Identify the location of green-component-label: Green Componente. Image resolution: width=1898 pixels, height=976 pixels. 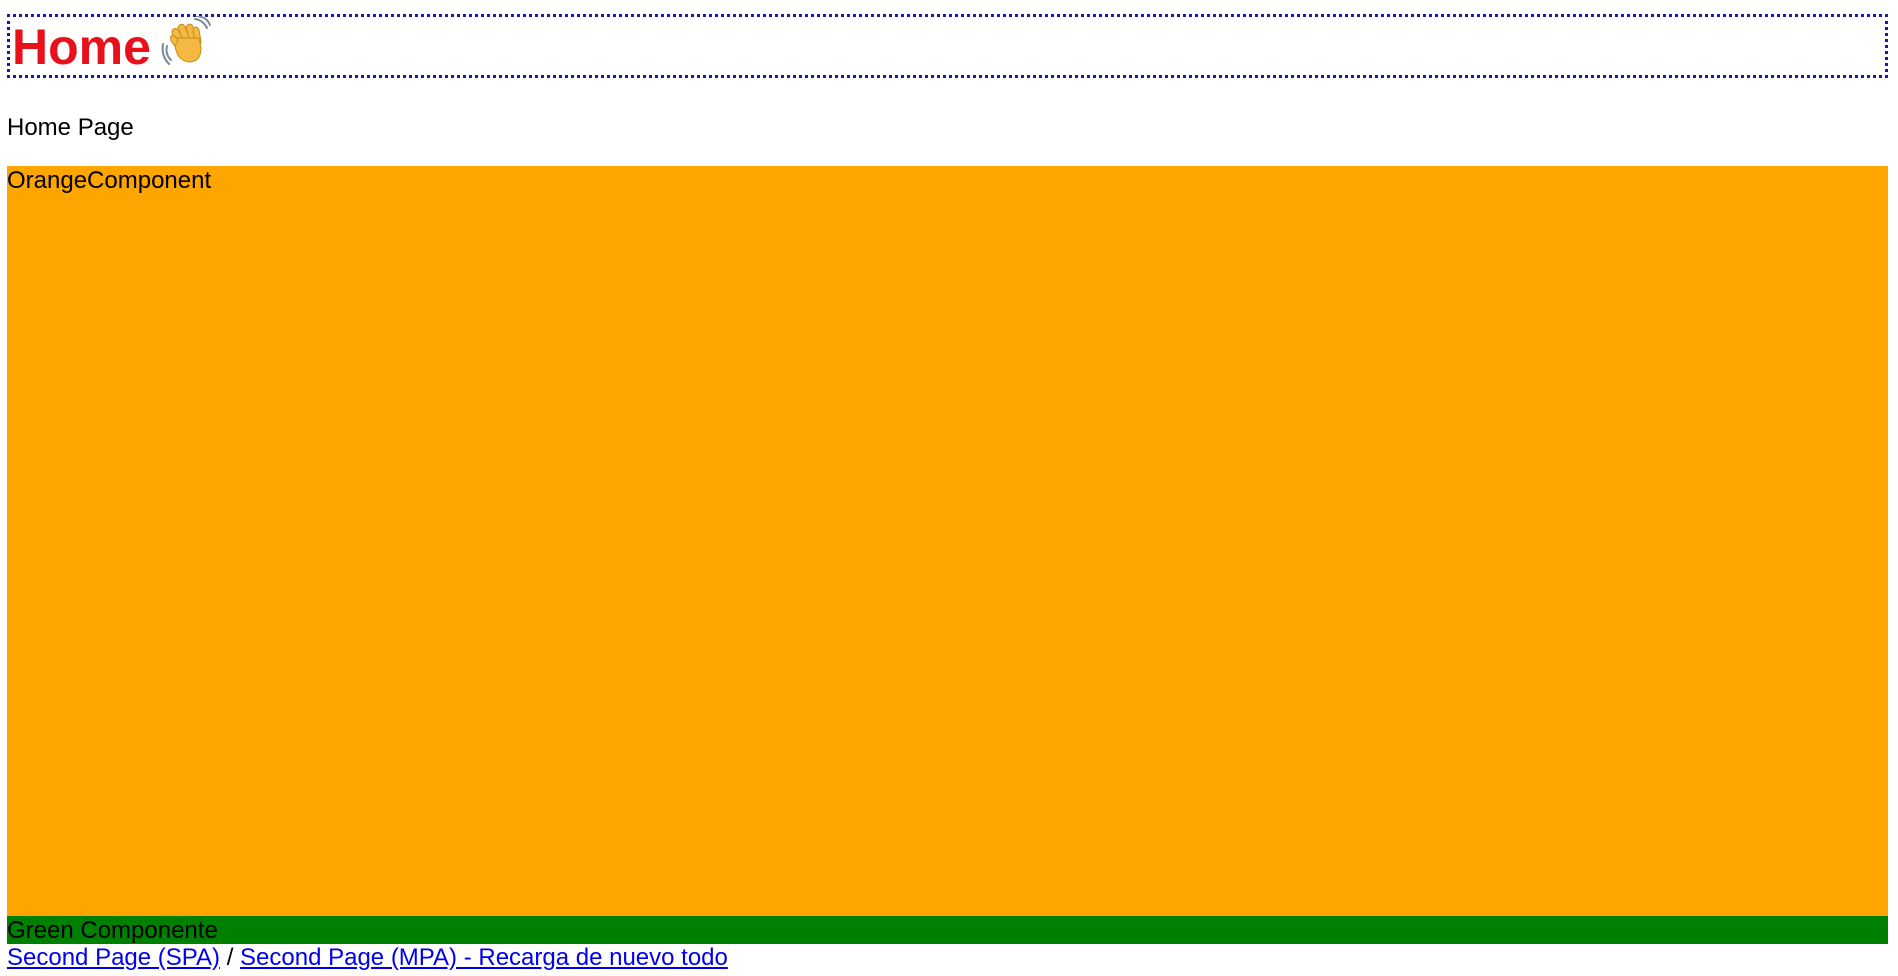
(112, 930).